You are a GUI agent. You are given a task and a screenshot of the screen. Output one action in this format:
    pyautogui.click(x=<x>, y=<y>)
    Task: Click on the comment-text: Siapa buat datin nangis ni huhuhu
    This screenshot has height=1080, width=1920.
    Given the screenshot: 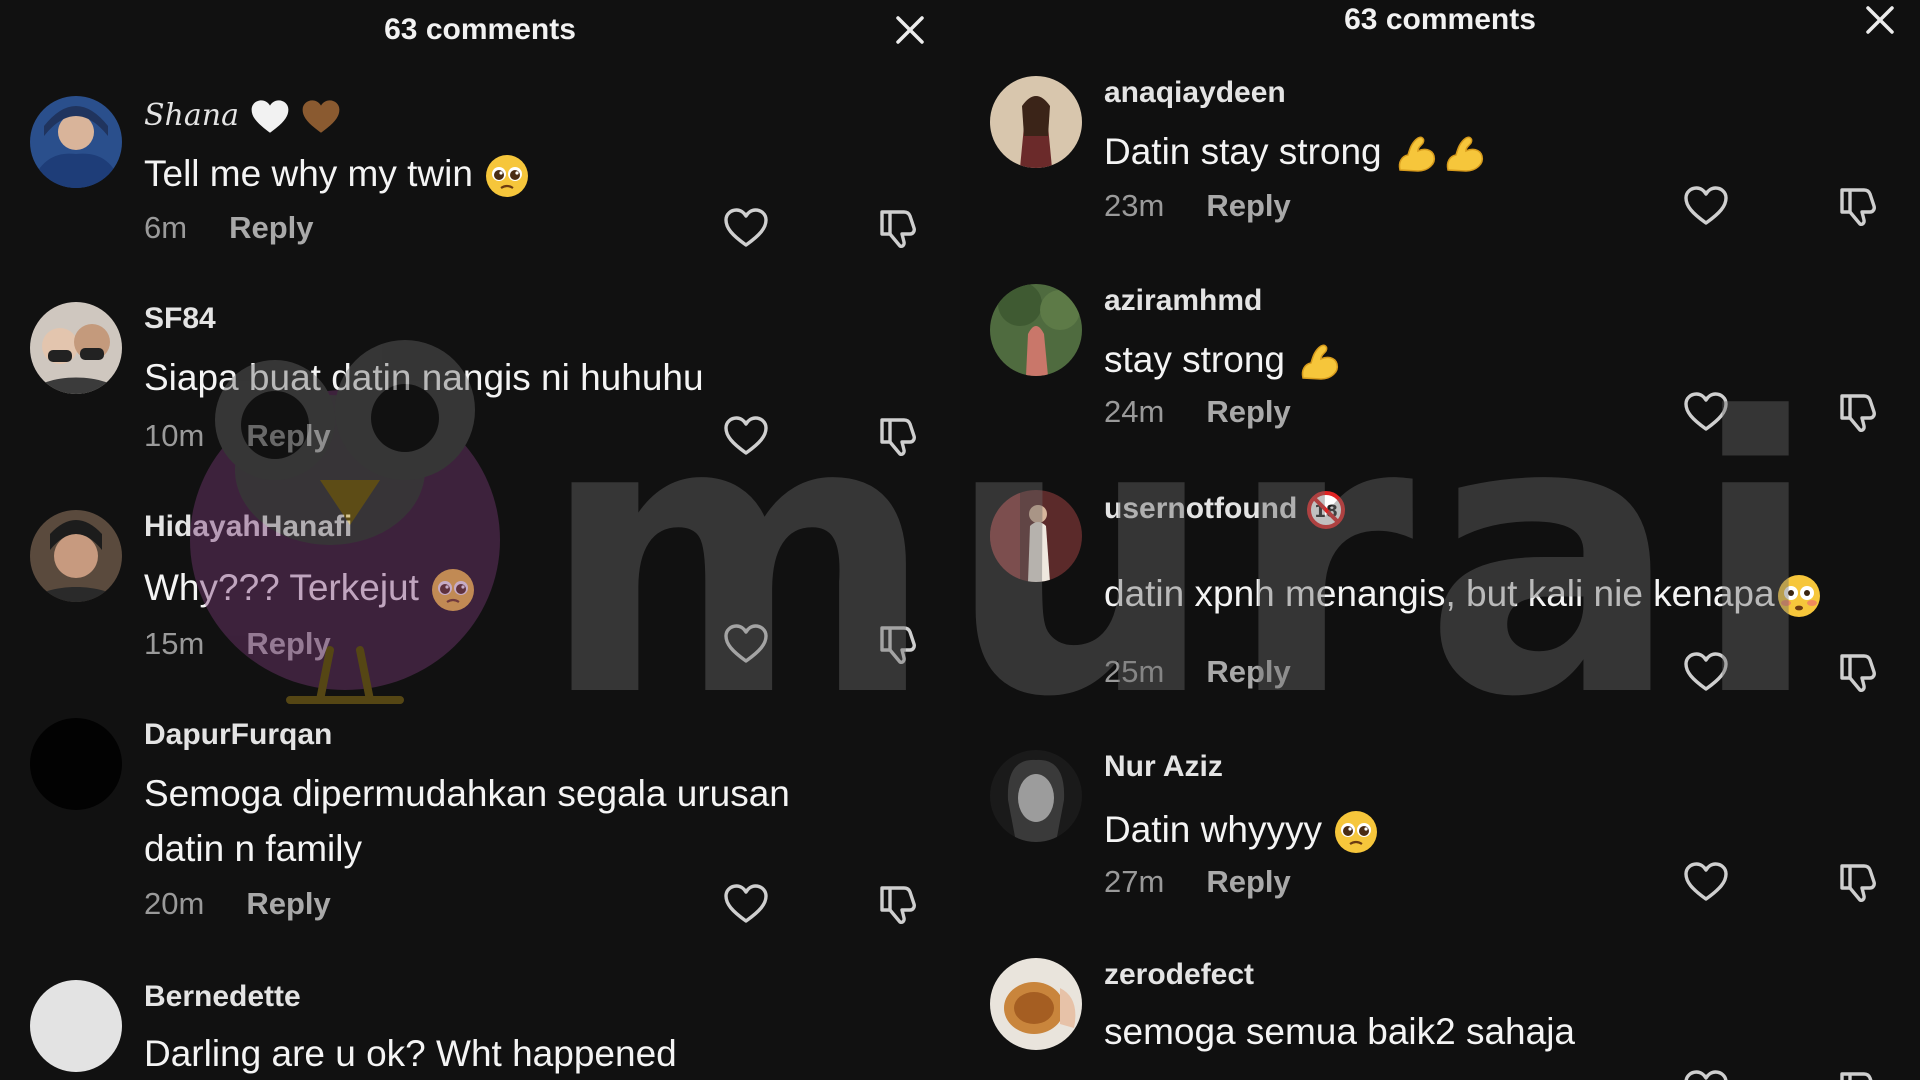 What is the action you would take?
    pyautogui.click(x=424, y=377)
    